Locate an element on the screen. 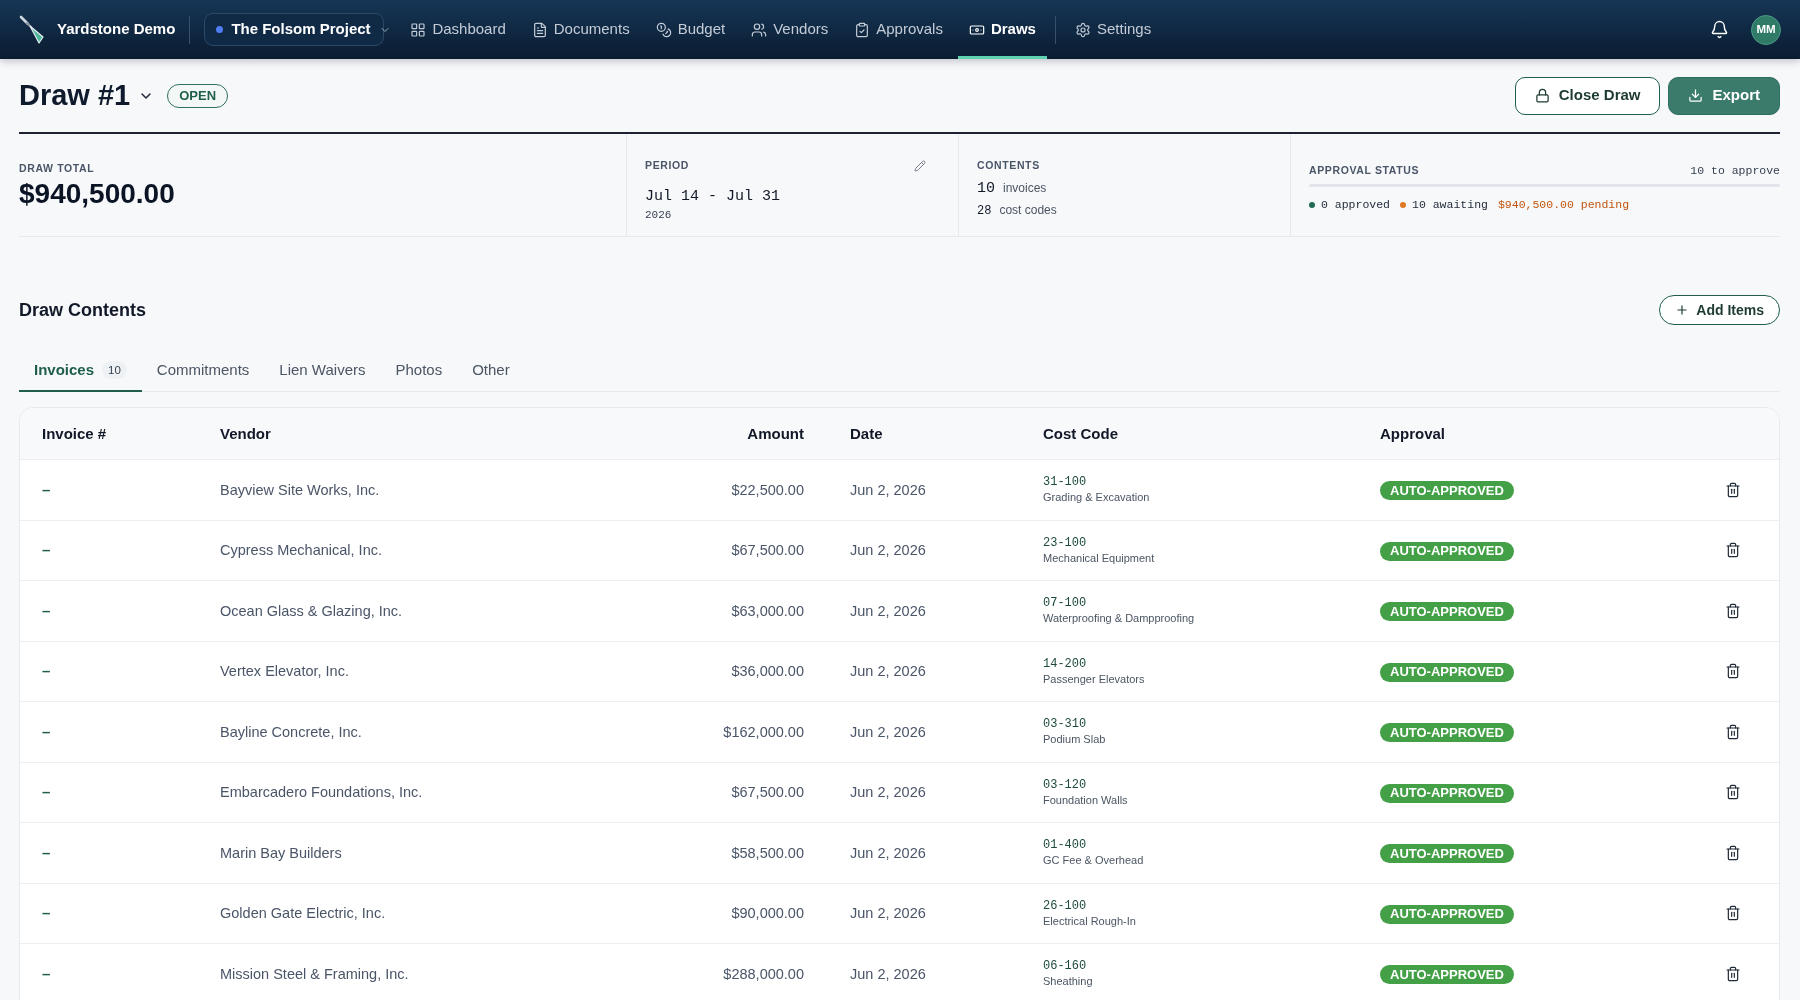 The image size is (1800, 1000). approval-status-label: APPROVAL STATUS is located at coordinates (1364, 170).